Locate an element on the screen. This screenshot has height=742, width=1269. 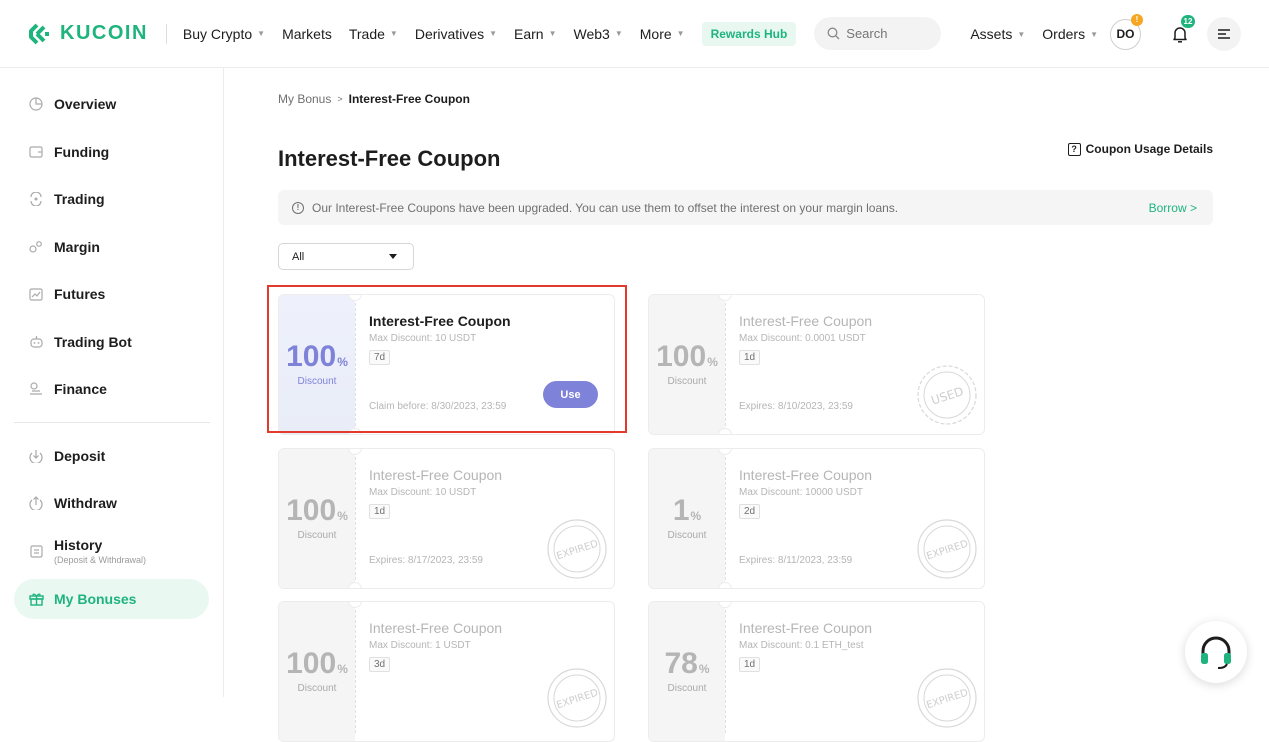
avatar-initials: DO is located at coordinates (1125, 34).